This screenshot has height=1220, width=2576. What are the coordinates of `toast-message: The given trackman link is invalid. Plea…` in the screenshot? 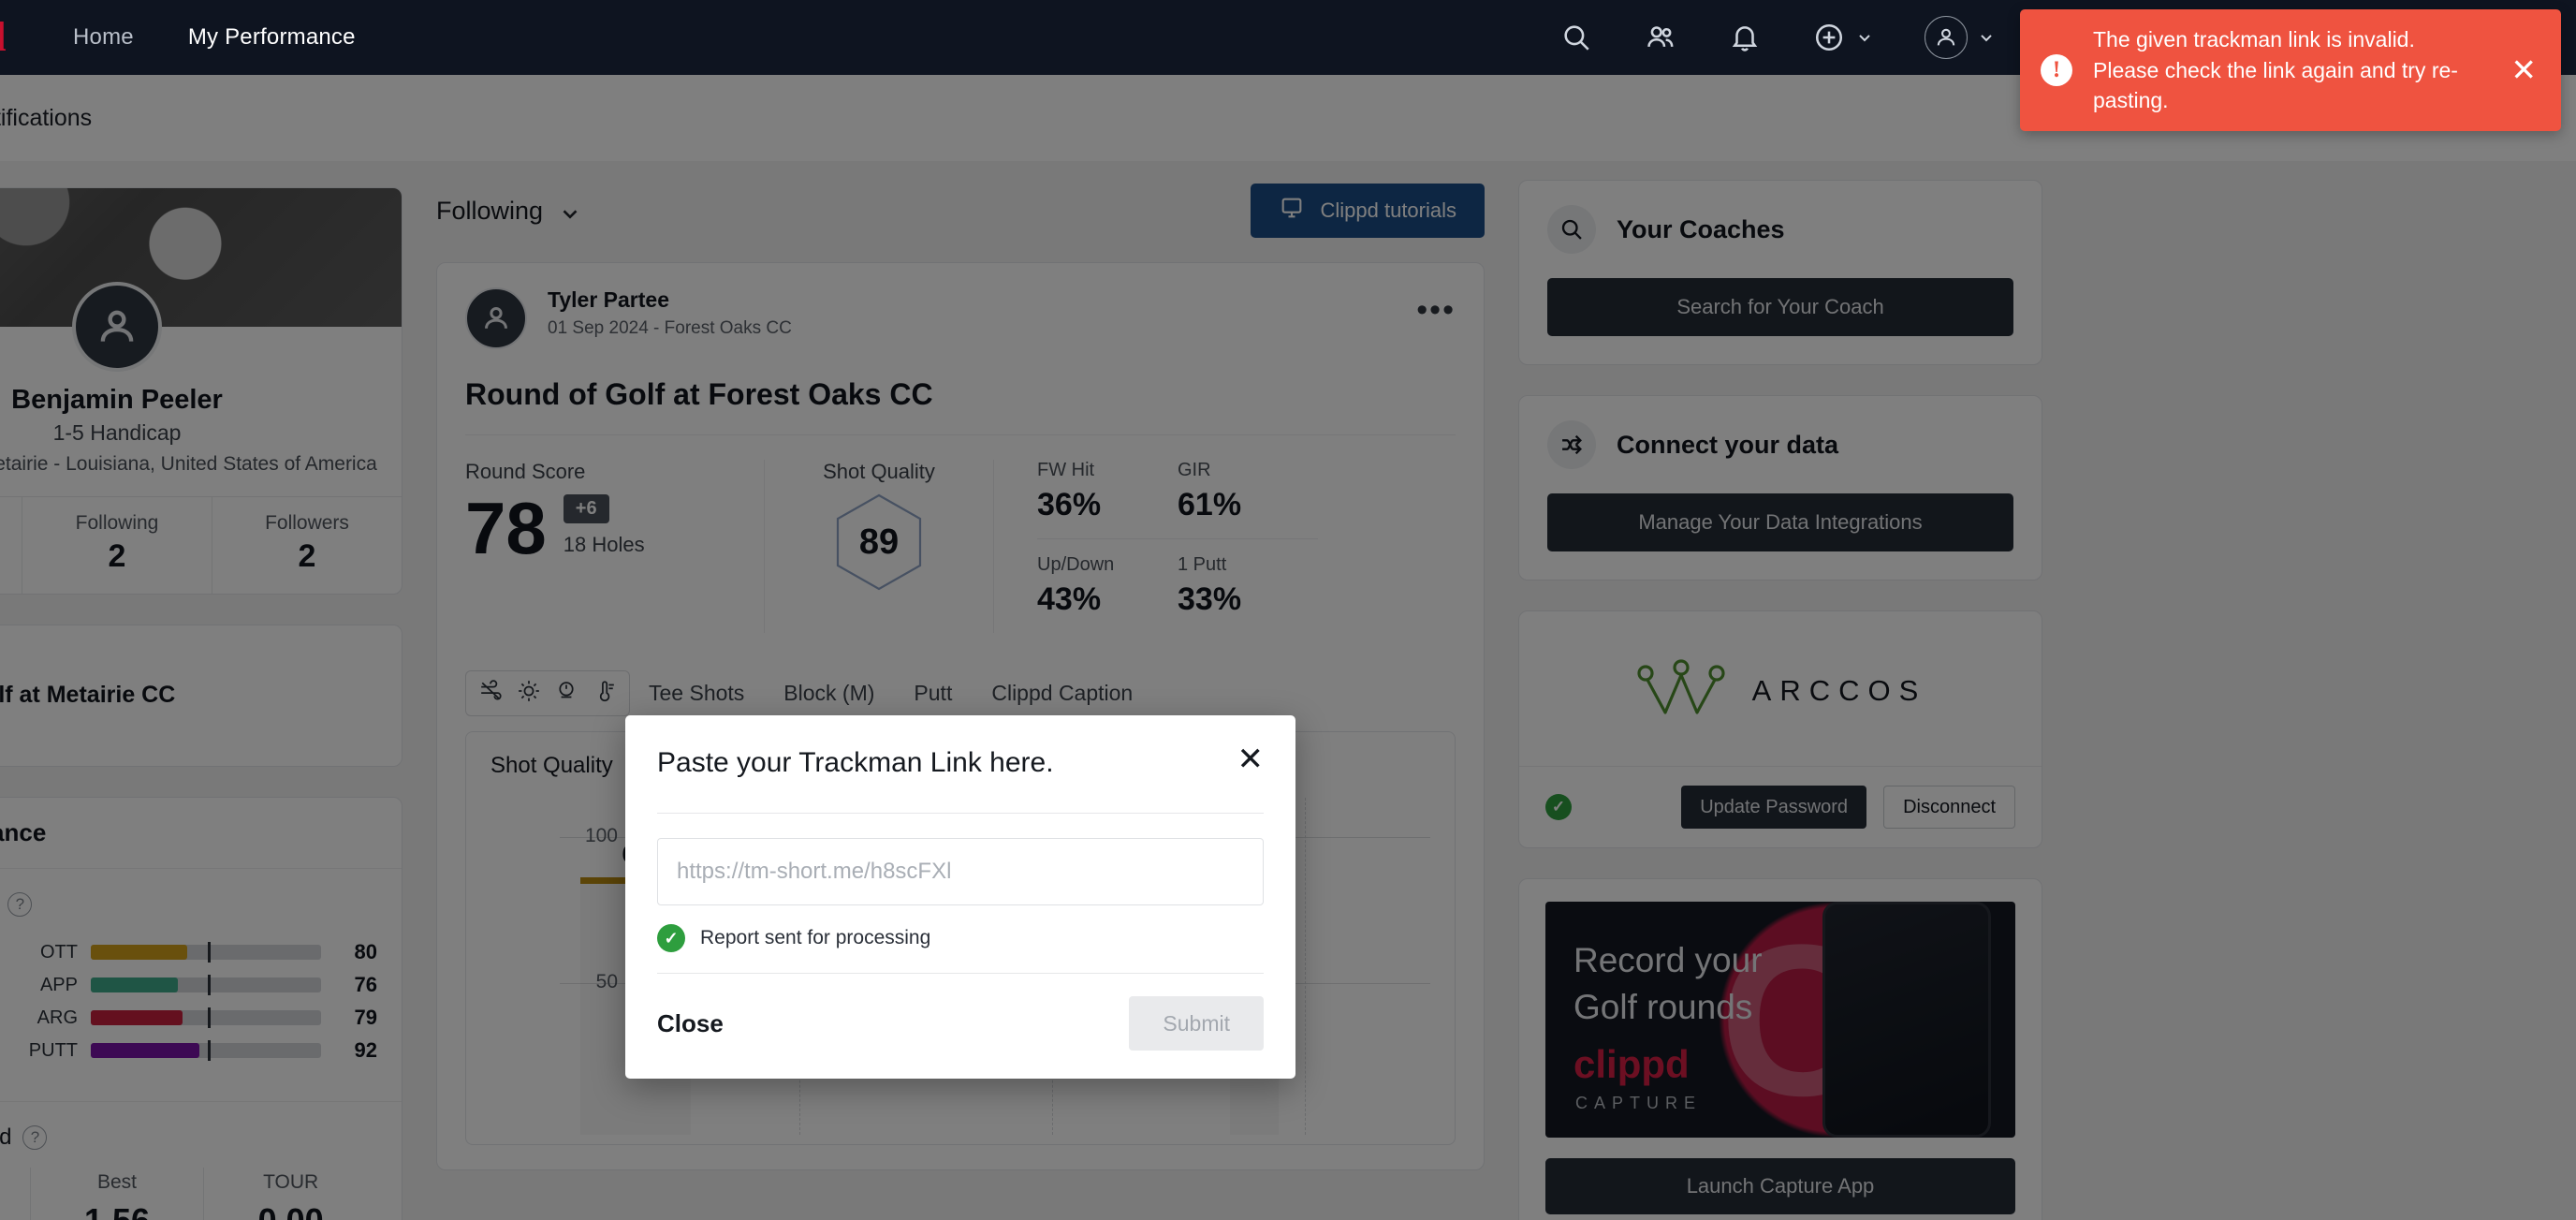 It's located at (2275, 70).